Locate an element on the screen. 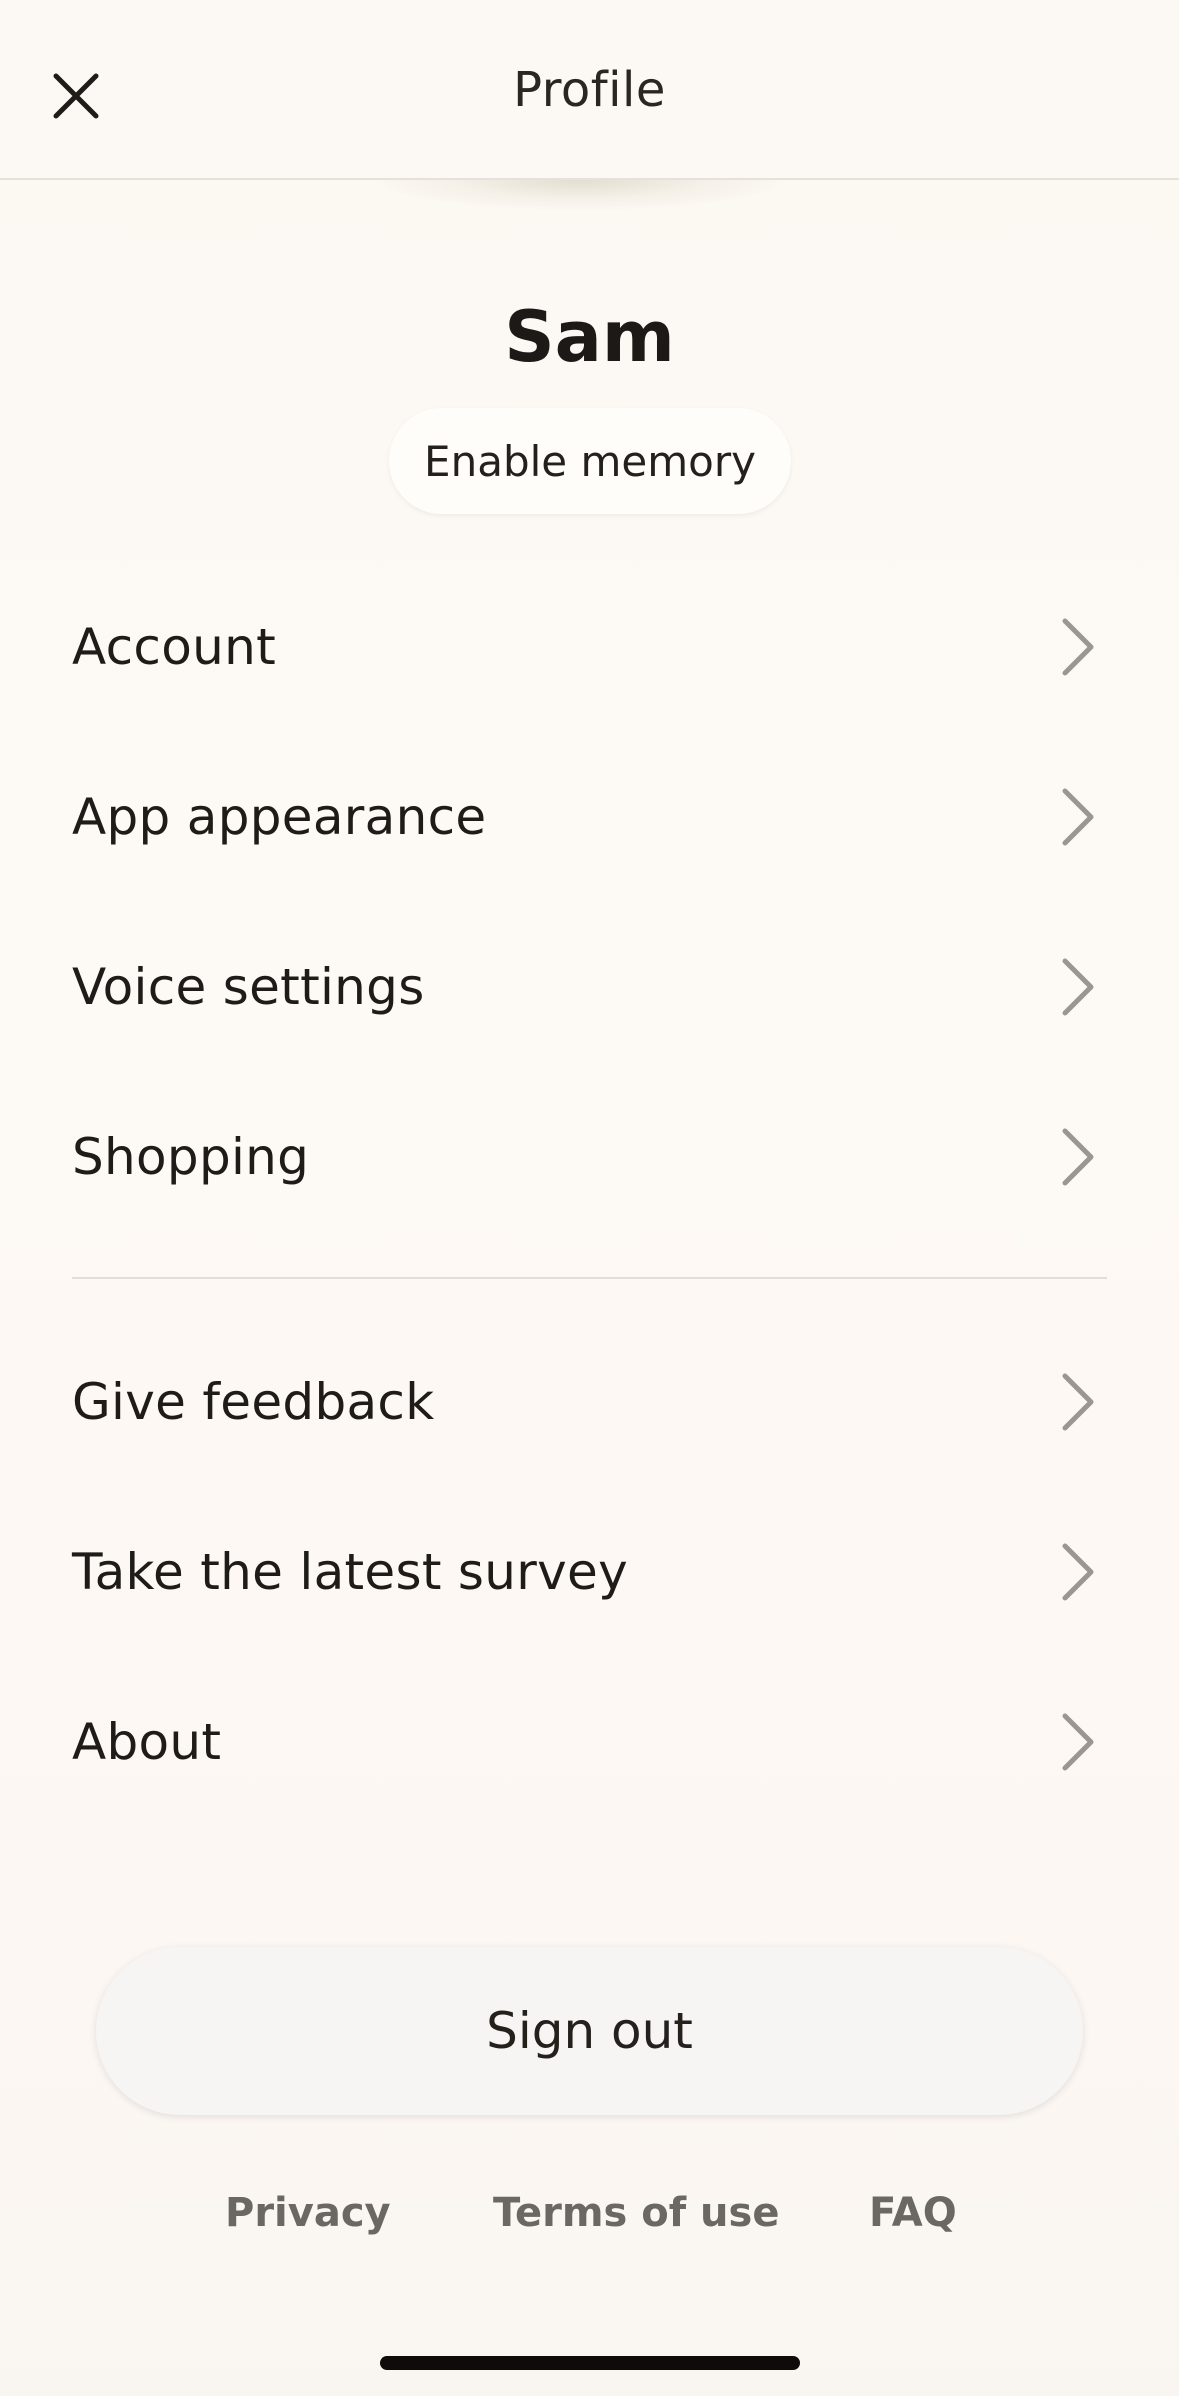  menu-item-give-feedback: Give feedback is located at coordinates (589, 1402).